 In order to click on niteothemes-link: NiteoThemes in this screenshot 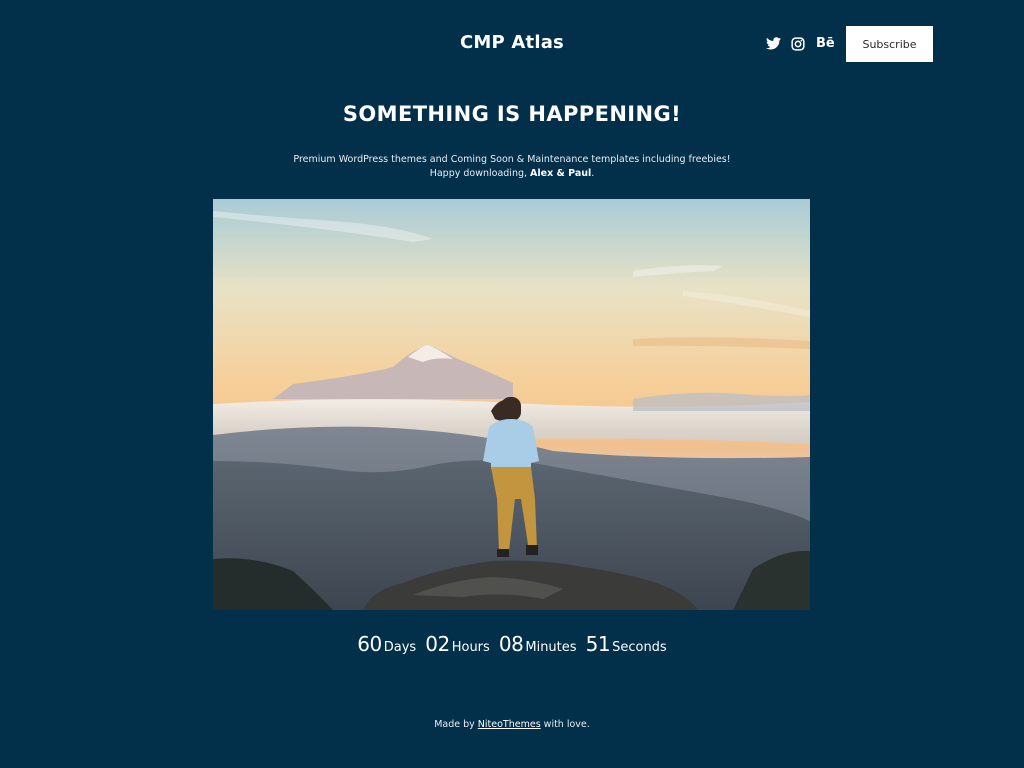, I will do `click(509, 724)`.